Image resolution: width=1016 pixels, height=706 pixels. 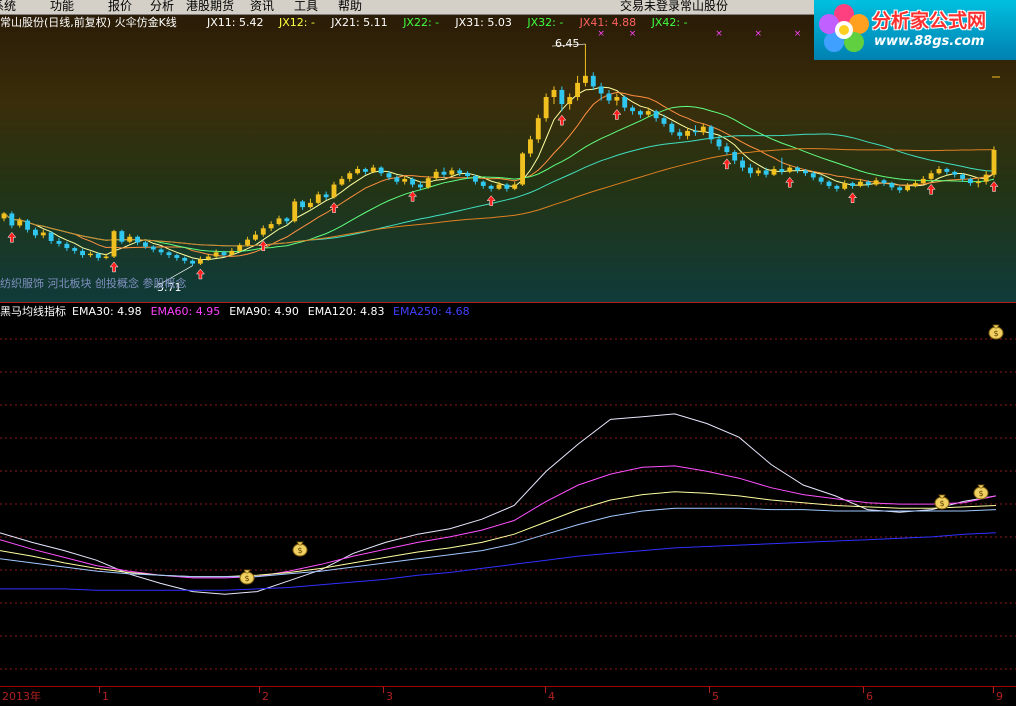 I want to click on indicator-value-2: JX21: 5.11, so click(x=359, y=22).